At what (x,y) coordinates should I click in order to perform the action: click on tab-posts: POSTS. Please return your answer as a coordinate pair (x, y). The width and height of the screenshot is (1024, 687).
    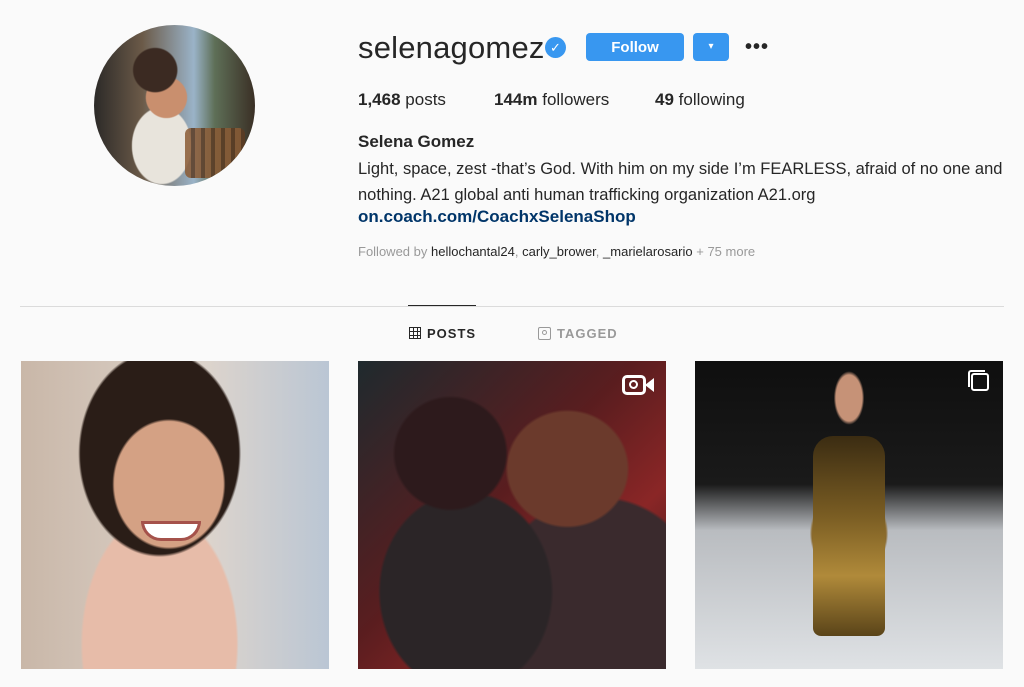
    Looking at the image, I should click on (442, 333).